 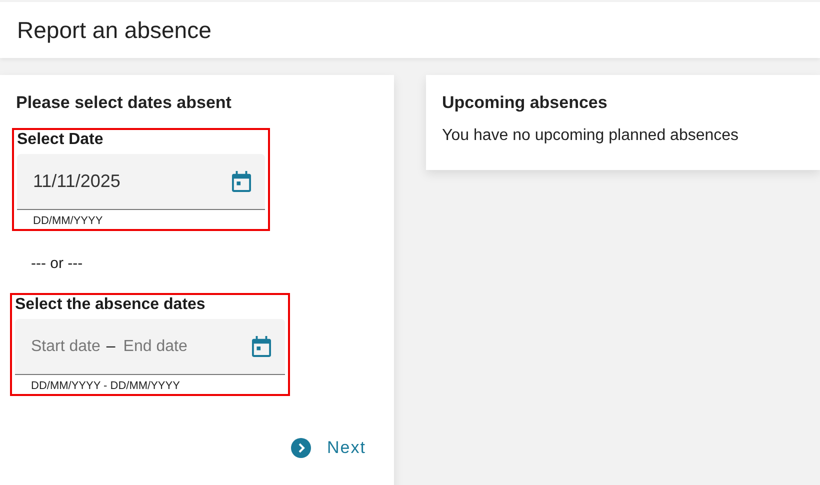 I want to click on range-dash: –, so click(x=111, y=347).